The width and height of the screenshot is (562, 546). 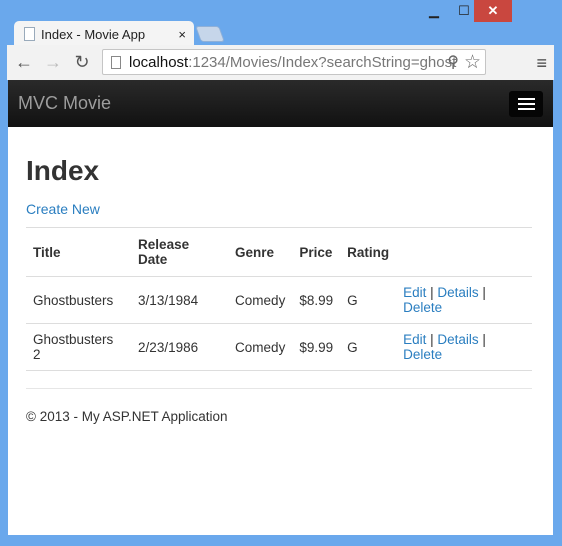 What do you see at coordinates (159, 62) in the screenshot?
I see `url-host: localhost` at bounding box center [159, 62].